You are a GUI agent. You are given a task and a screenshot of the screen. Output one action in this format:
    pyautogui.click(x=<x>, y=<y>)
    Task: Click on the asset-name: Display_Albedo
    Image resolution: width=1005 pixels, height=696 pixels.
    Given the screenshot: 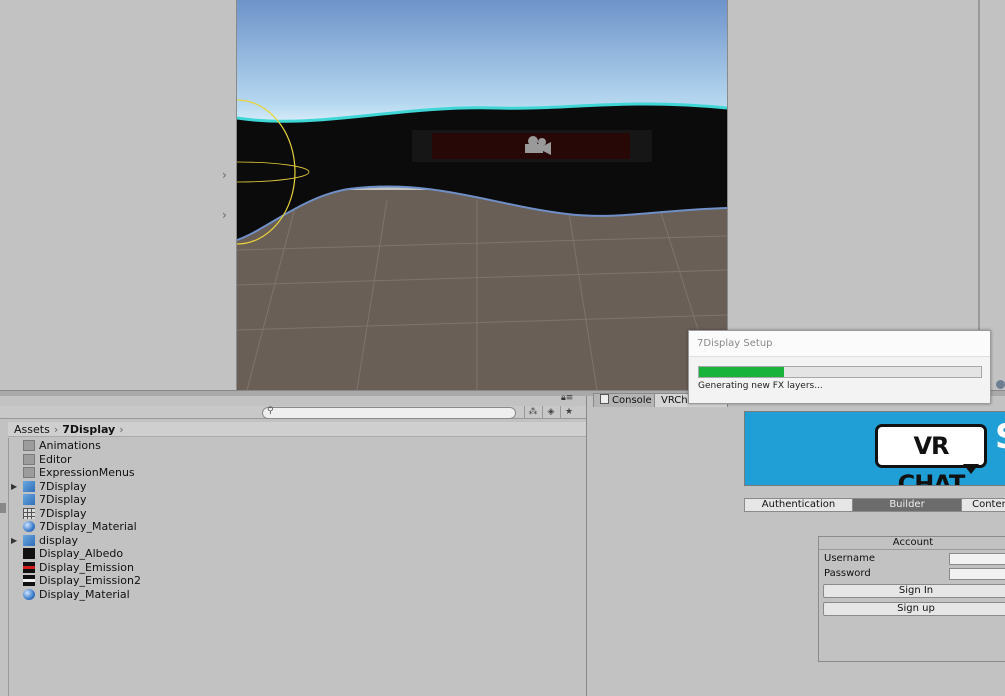 What is the action you would take?
    pyautogui.click(x=81, y=553)
    